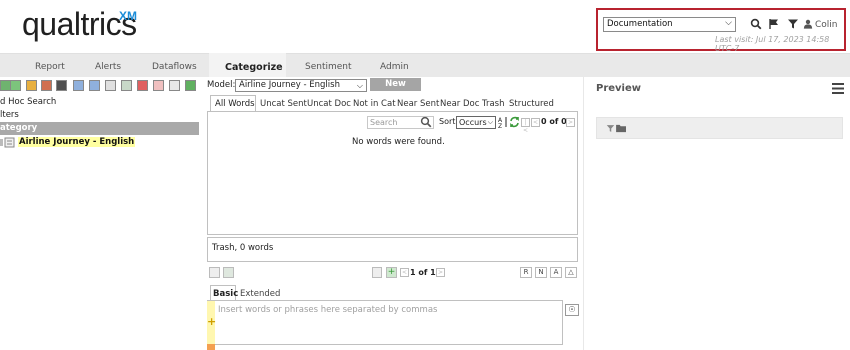  What do you see at coordinates (459, 104) in the screenshot?
I see `subtab-near-doc: Near Doc` at bounding box center [459, 104].